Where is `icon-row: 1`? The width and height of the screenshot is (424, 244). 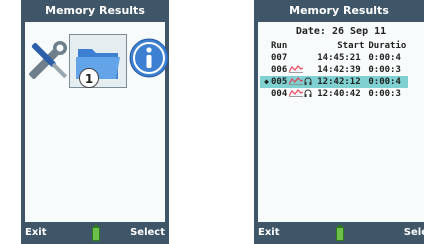 icon-row: 1 is located at coordinates (97, 63).